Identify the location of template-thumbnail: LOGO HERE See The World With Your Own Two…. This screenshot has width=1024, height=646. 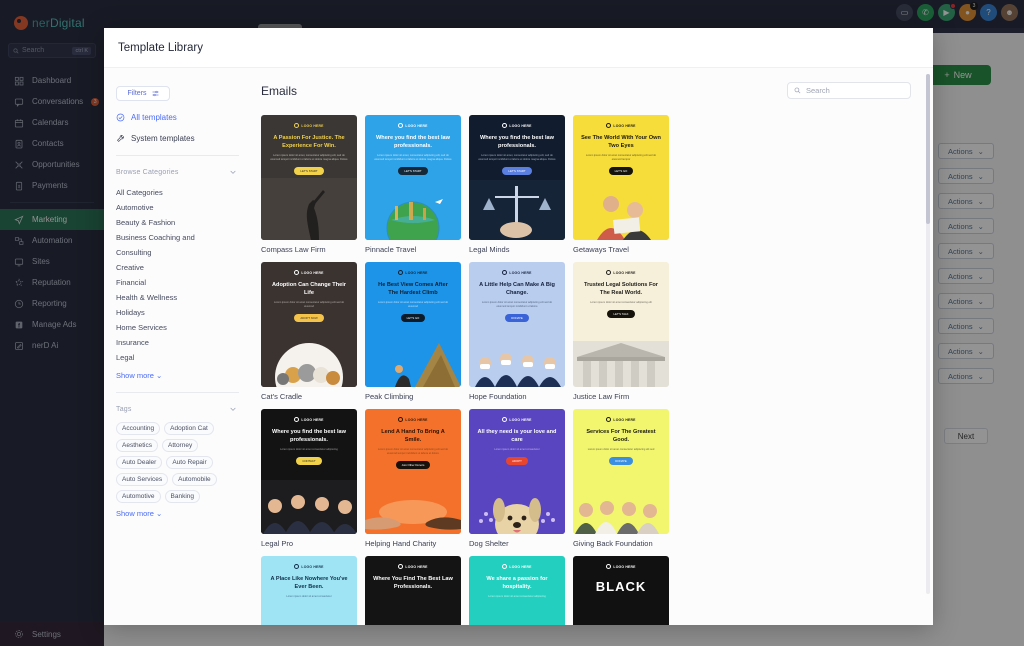
(621, 177).